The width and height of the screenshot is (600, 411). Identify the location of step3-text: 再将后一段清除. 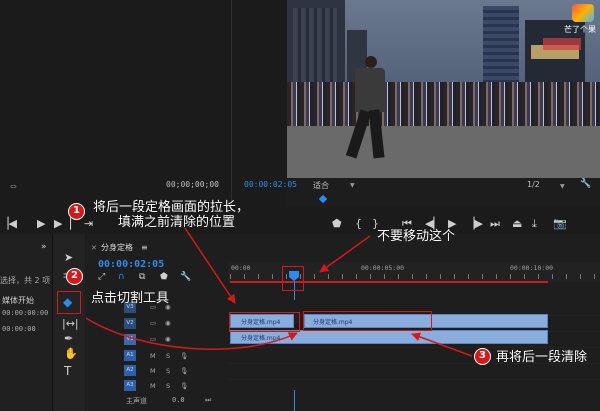
(542, 357).